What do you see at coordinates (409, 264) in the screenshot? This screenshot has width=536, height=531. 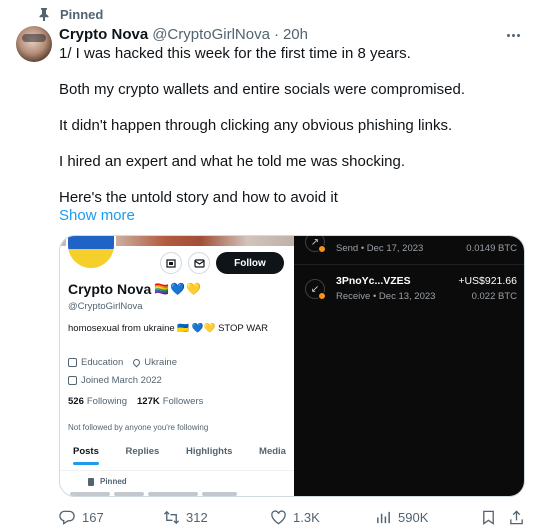 I see `transaction-divider` at bounding box center [409, 264].